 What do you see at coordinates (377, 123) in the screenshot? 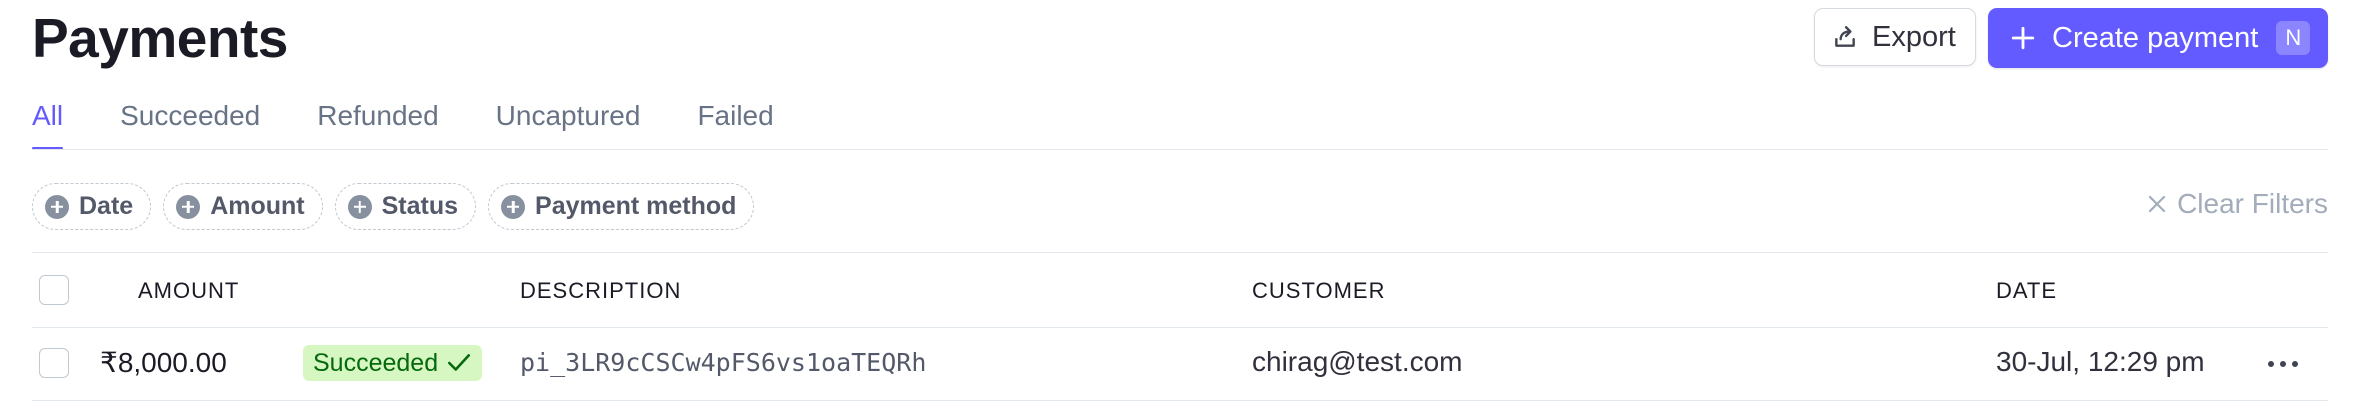
I see `tab-refunded: Refunded` at bounding box center [377, 123].